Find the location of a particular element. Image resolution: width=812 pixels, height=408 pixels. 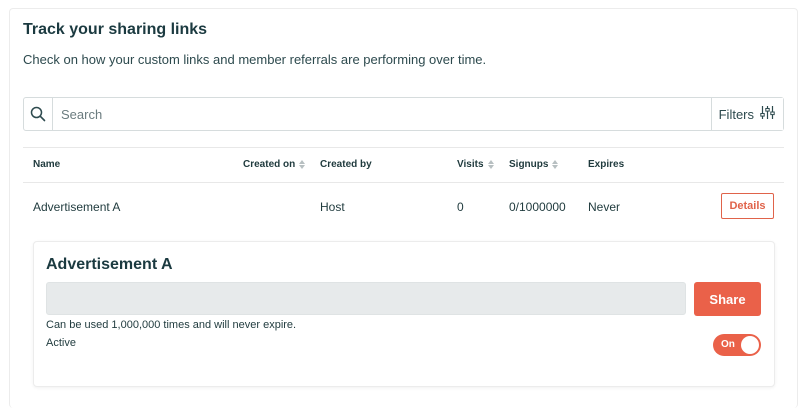

search-icon is located at coordinates (38, 114).